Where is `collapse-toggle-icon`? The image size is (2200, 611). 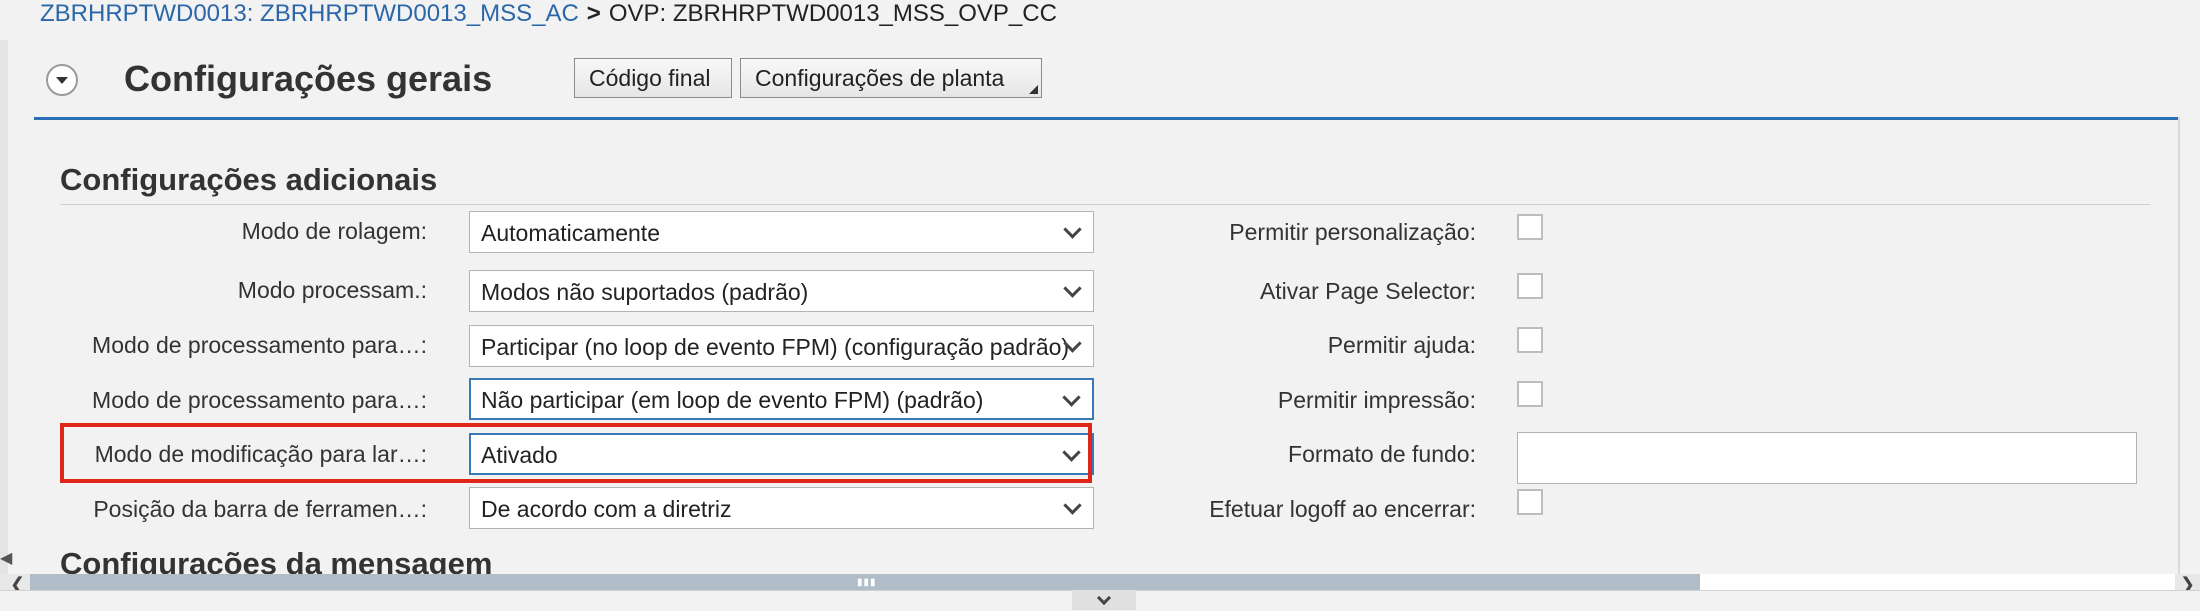 collapse-toggle-icon is located at coordinates (62, 80).